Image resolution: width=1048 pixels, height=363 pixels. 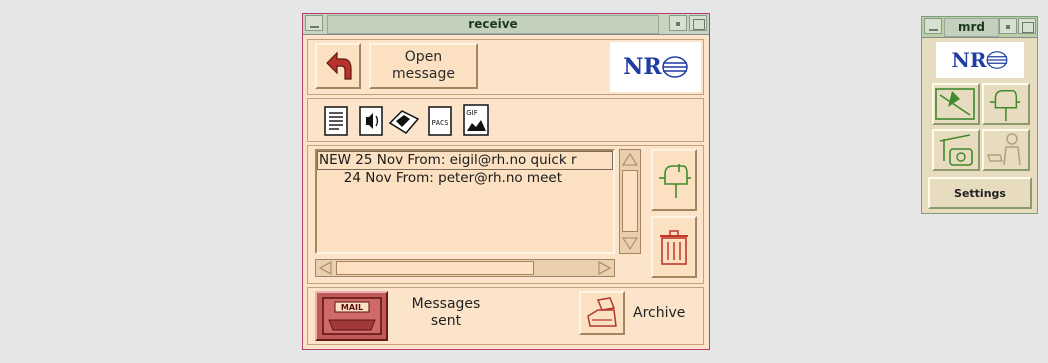 I want to click on scroll-down-icon, so click(x=630, y=244).